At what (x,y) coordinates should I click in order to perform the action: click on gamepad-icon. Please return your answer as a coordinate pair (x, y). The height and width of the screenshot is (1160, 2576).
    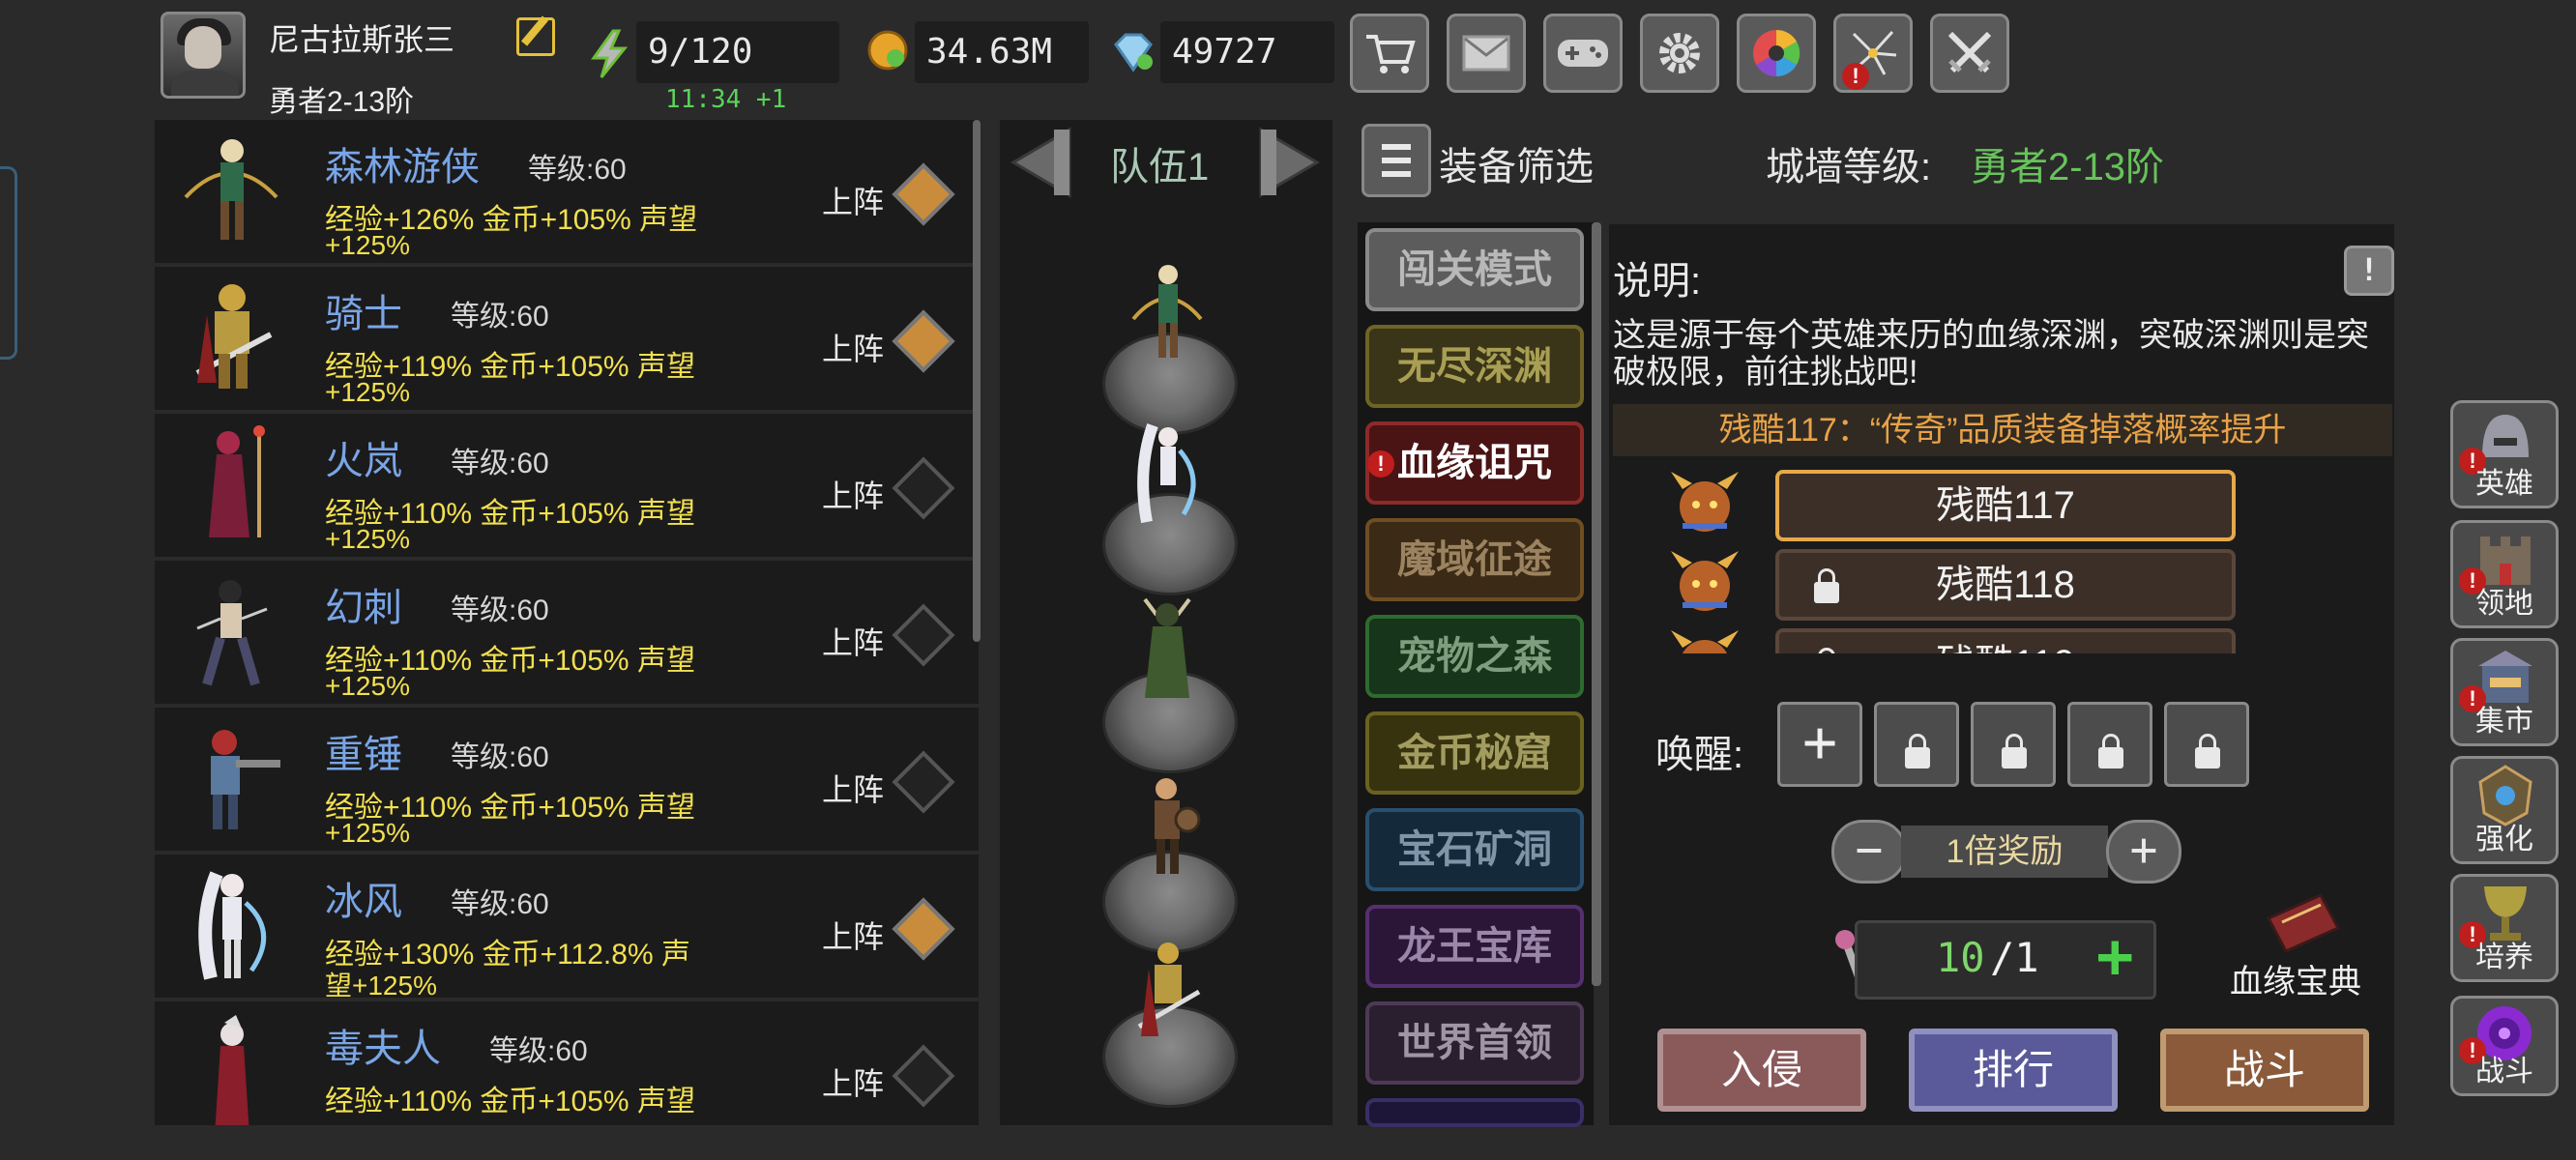
    Looking at the image, I should click on (1583, 53).